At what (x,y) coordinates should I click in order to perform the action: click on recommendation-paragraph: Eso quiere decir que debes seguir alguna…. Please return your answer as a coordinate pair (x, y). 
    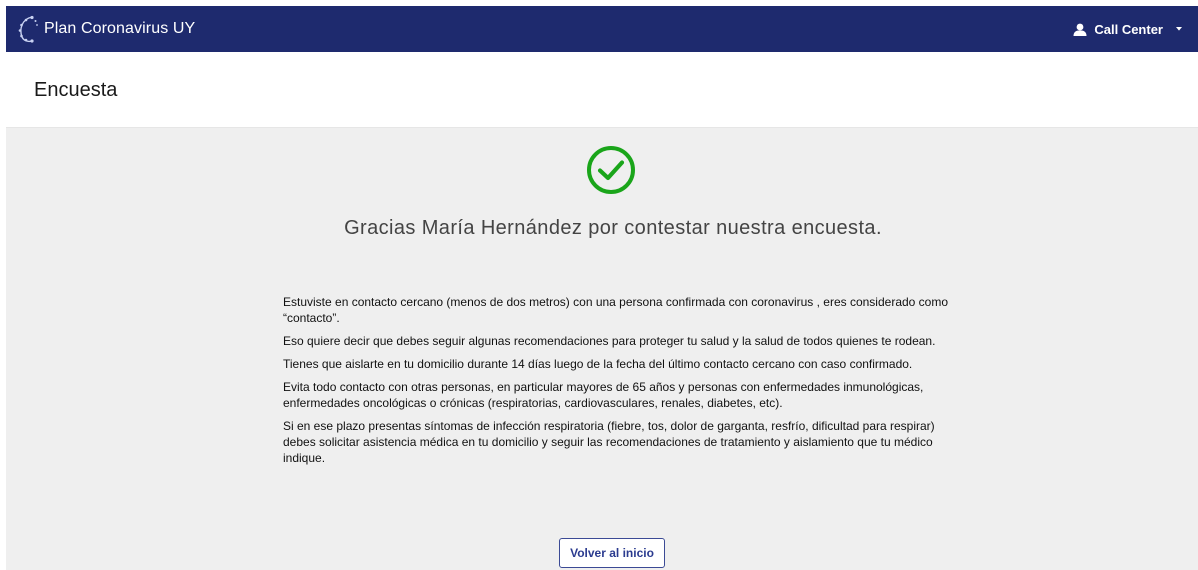
    Looking at the image, I should click on (609, 341).